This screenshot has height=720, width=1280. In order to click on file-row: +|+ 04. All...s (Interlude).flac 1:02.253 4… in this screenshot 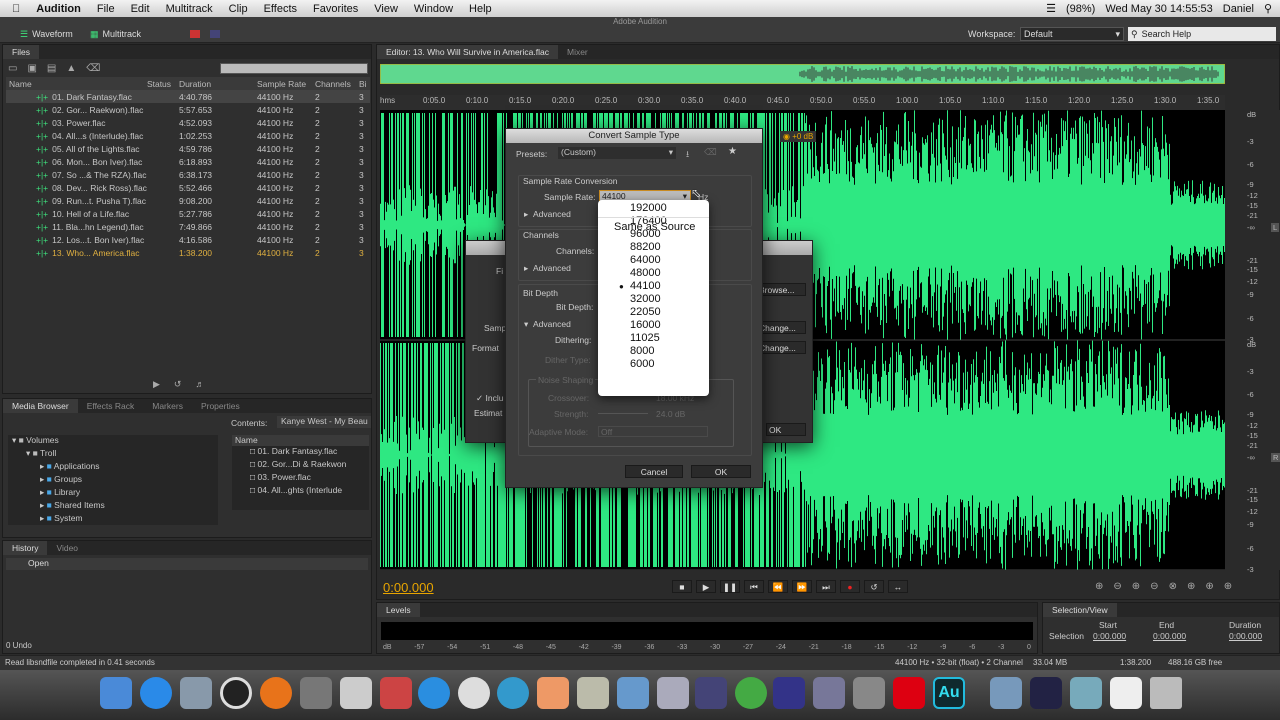, I will do `click(188, 135)`.